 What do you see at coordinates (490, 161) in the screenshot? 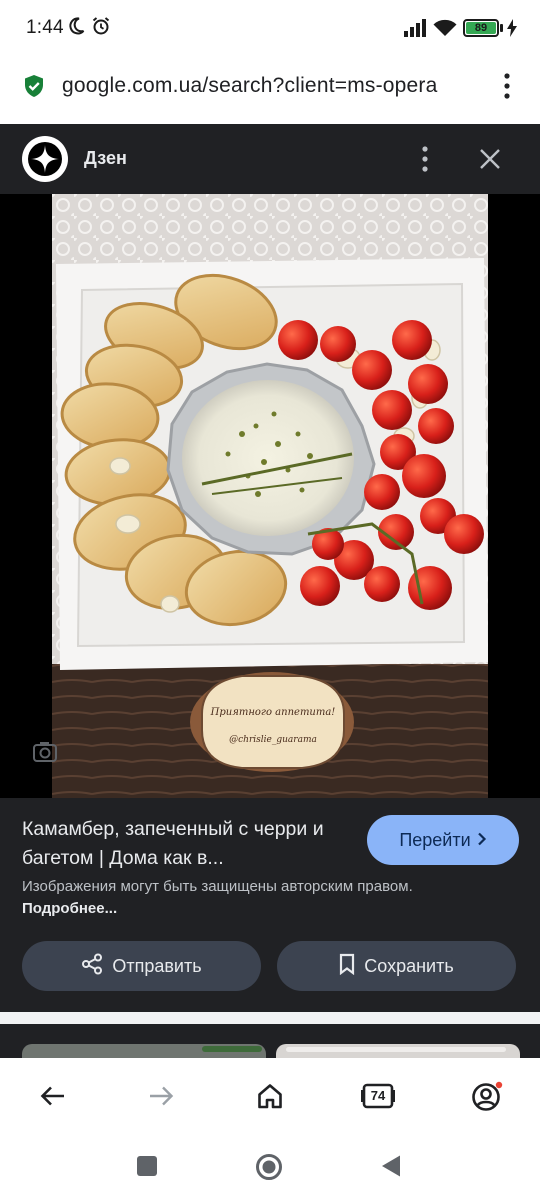
I see `close-icon` at bounding box center [490, 161].